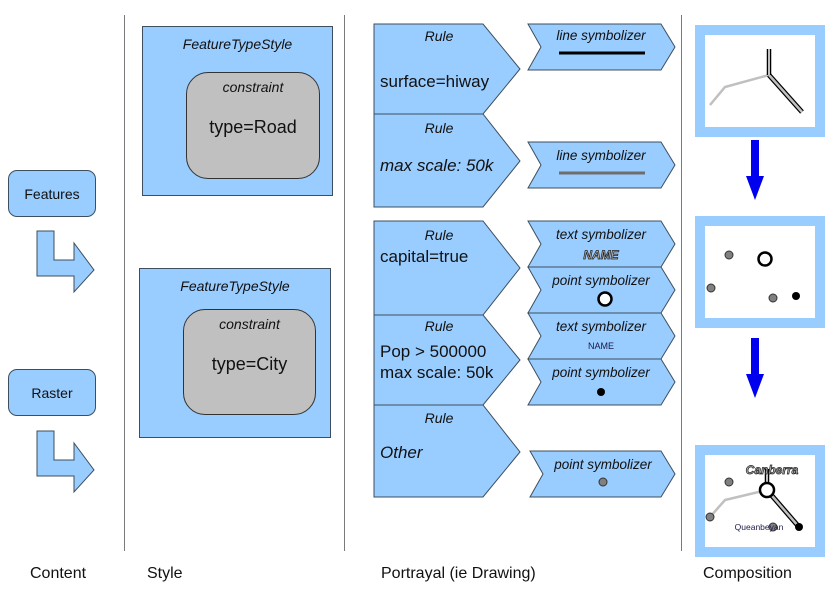 Image resolution: width=828 pixels, height=591 pixels. Describe the element at coordinates (756, 81) in the screenshot. I see `roads-render` at that location.